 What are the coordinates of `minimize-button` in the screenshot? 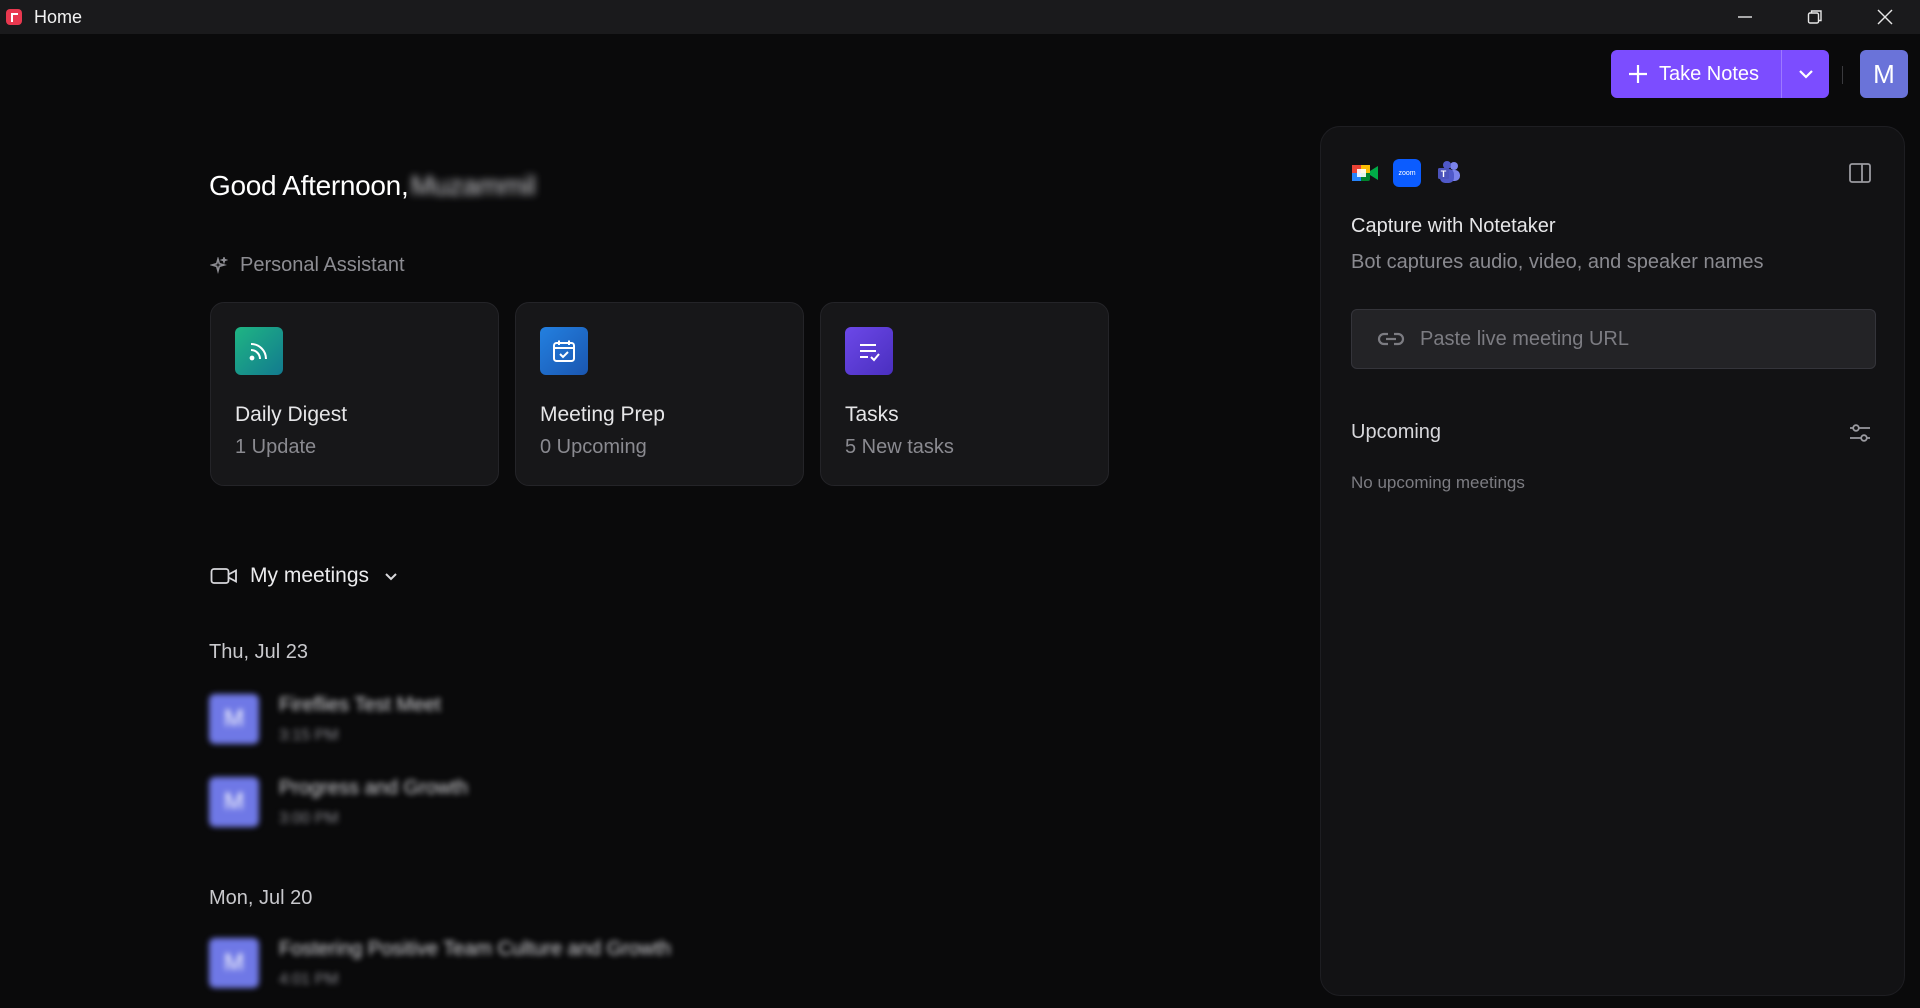 It's located at (1745, 17).